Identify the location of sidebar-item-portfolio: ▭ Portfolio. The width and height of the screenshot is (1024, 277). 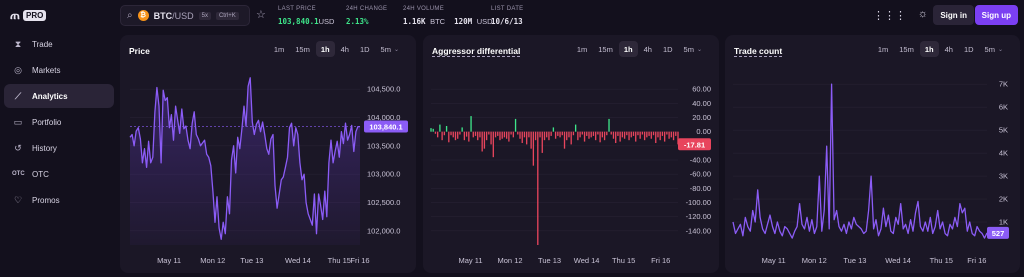
(59, 122).